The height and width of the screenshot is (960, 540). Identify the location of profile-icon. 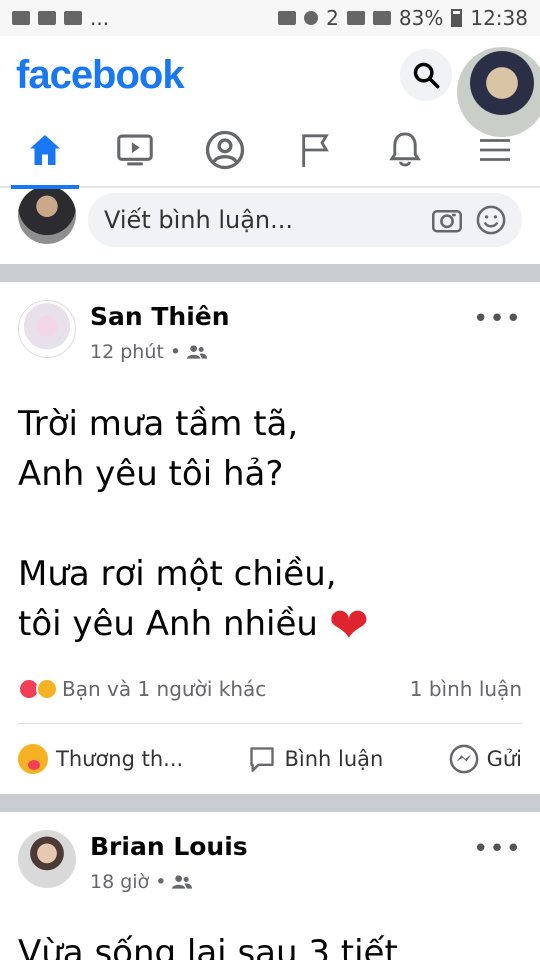
(225, 150).